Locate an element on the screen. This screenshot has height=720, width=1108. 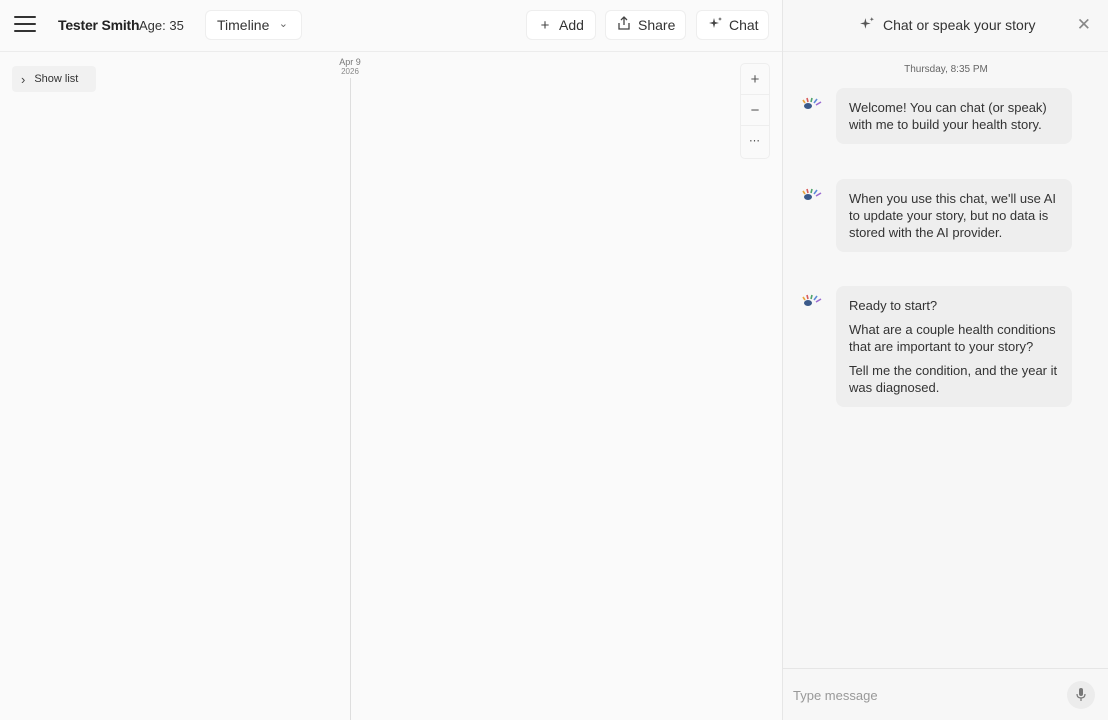
chevron-down-icon: ⌄ is located at coordinates (283, 24).